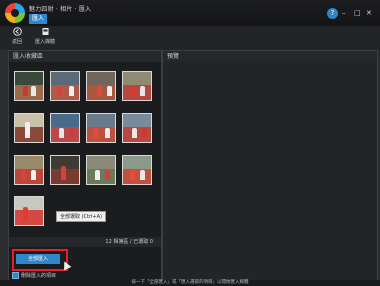  Describe the element at coordinates (15, 13) in the screenshot. I see `app-logo-icon` at that location.